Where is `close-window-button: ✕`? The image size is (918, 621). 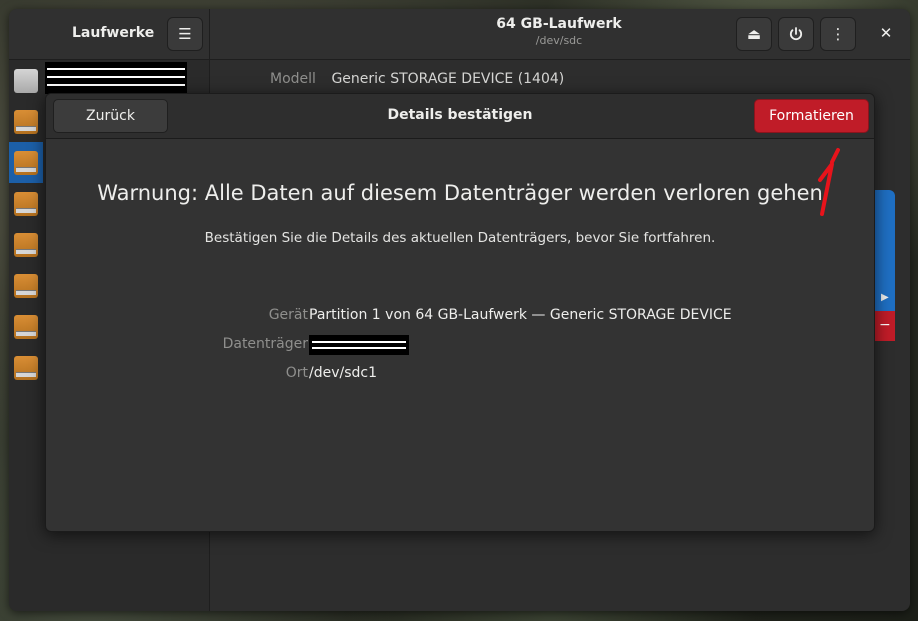 close-window-button: ✕ is located at coordinates (886, 33).